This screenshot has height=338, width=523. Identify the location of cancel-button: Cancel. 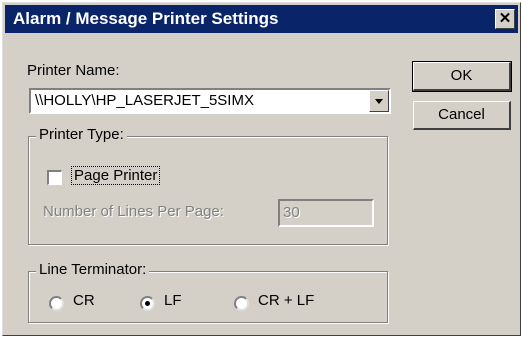
(462, 115).